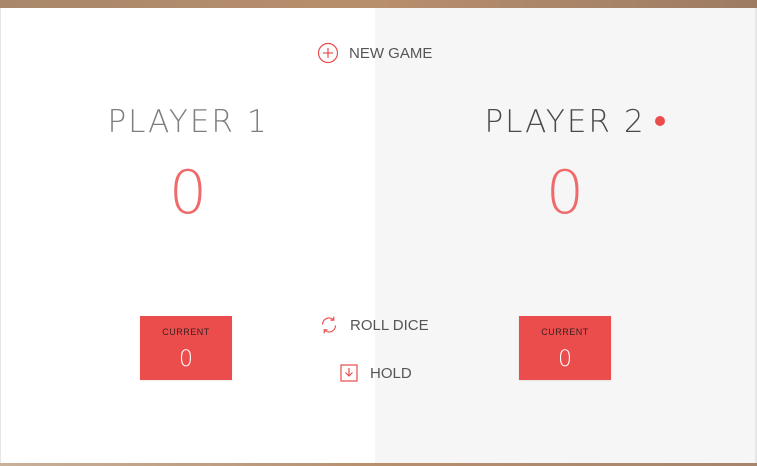 This screenshot has height=466, width=757. I want to click on top-accent-border, so click(378, 4).